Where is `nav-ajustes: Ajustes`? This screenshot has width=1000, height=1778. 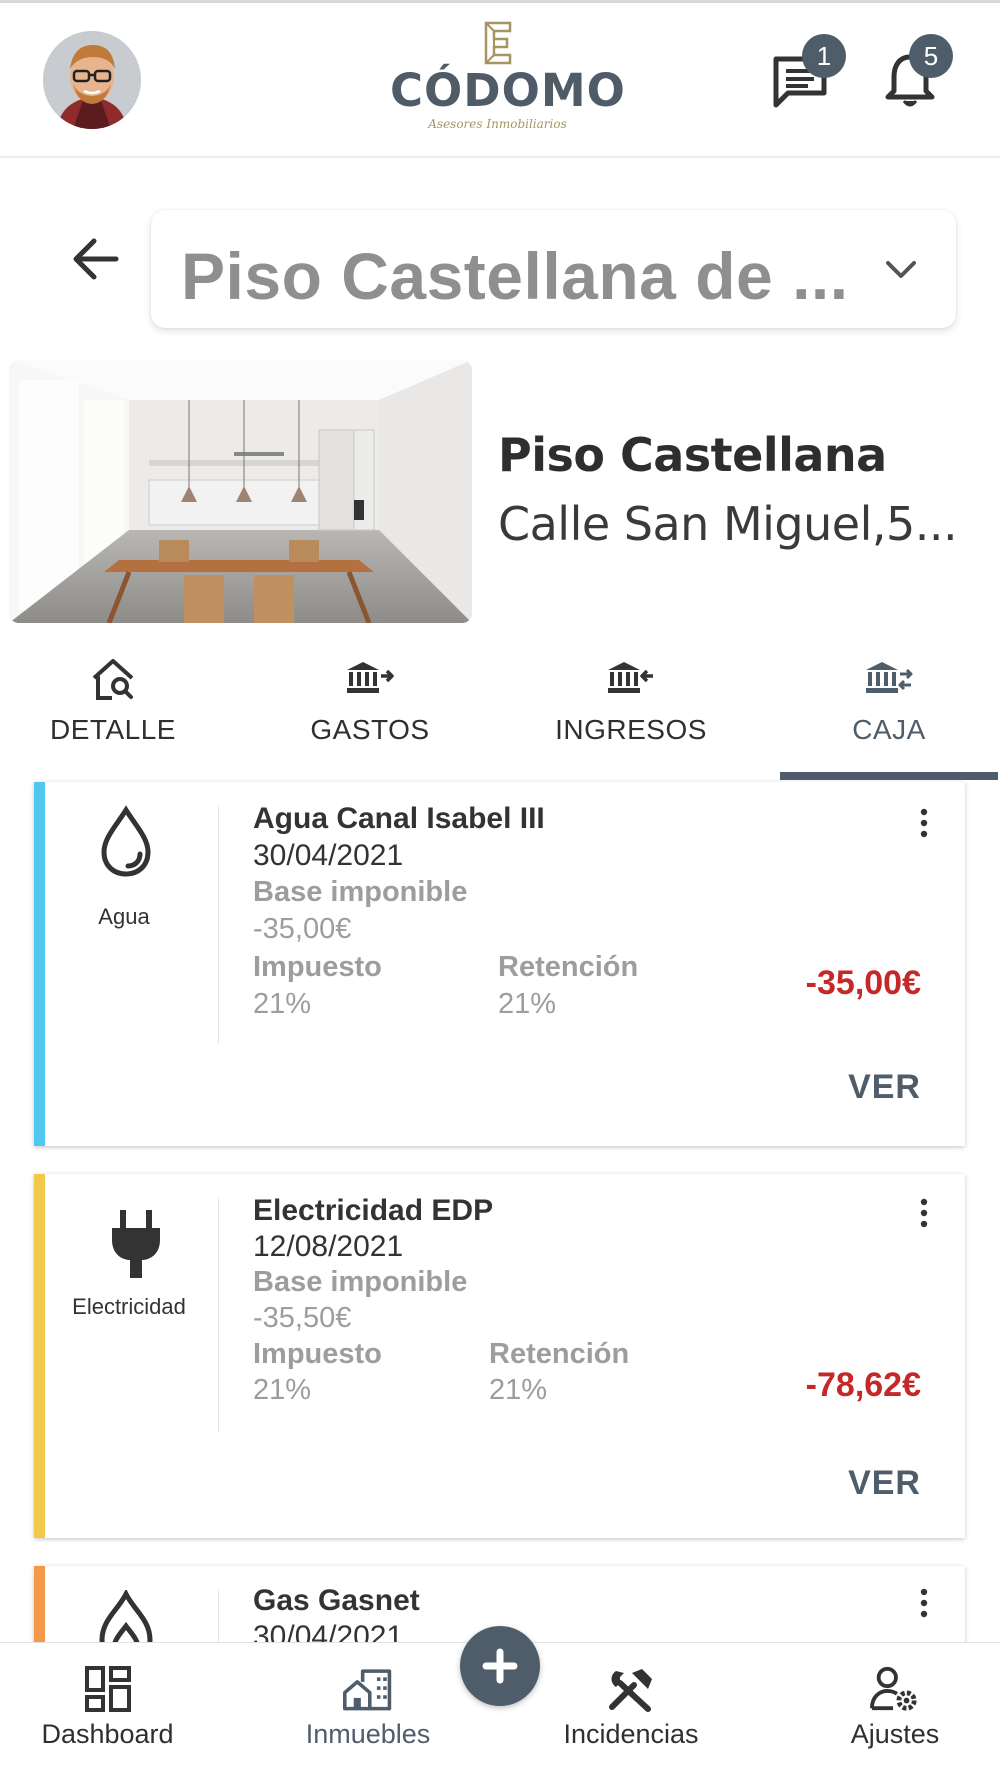
nav-ajustes: Ajustes is located at coordinates (895, 1710).